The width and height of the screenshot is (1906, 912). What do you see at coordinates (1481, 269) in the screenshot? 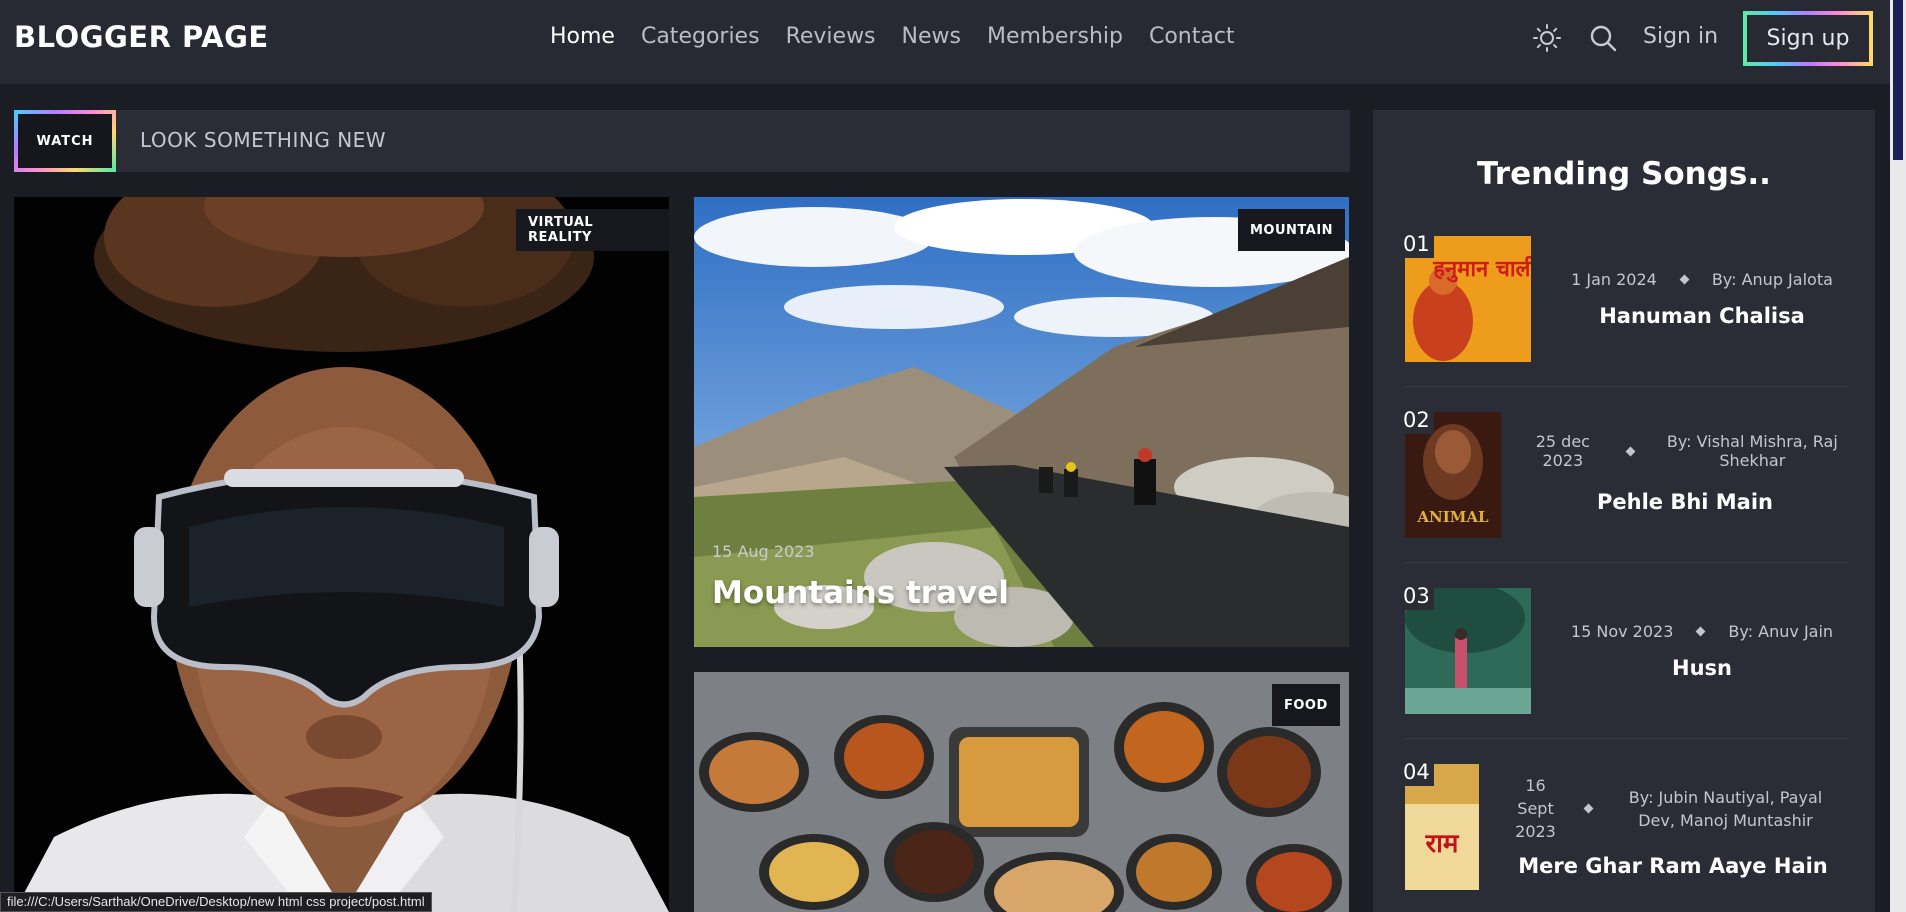
I see `poster-title: हनुमान चालीसा` at bounding box center [1481, 269].